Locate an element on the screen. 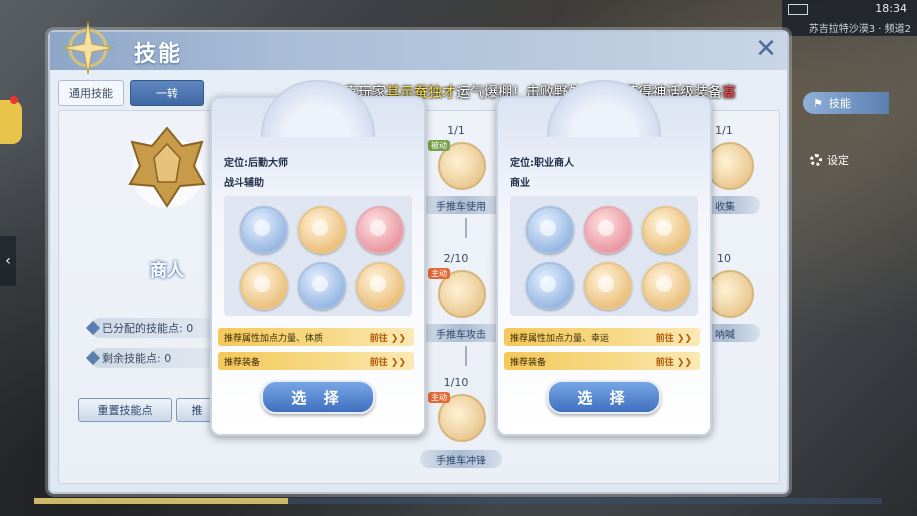 Image resolution: width=917 pixels, height=516 pixels. reset-skill-points-button: 重置技能点 is located at coordinates (125, 410).